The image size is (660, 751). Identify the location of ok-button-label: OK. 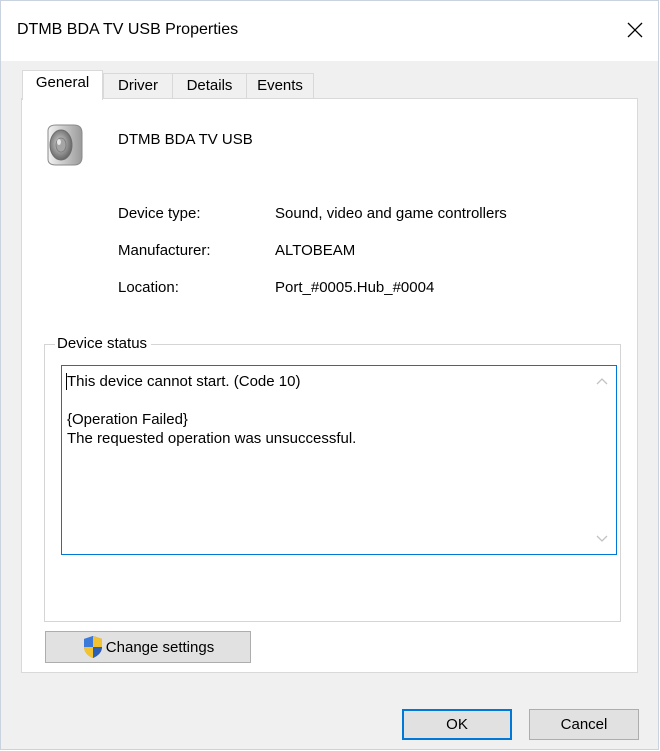
(457, 724).